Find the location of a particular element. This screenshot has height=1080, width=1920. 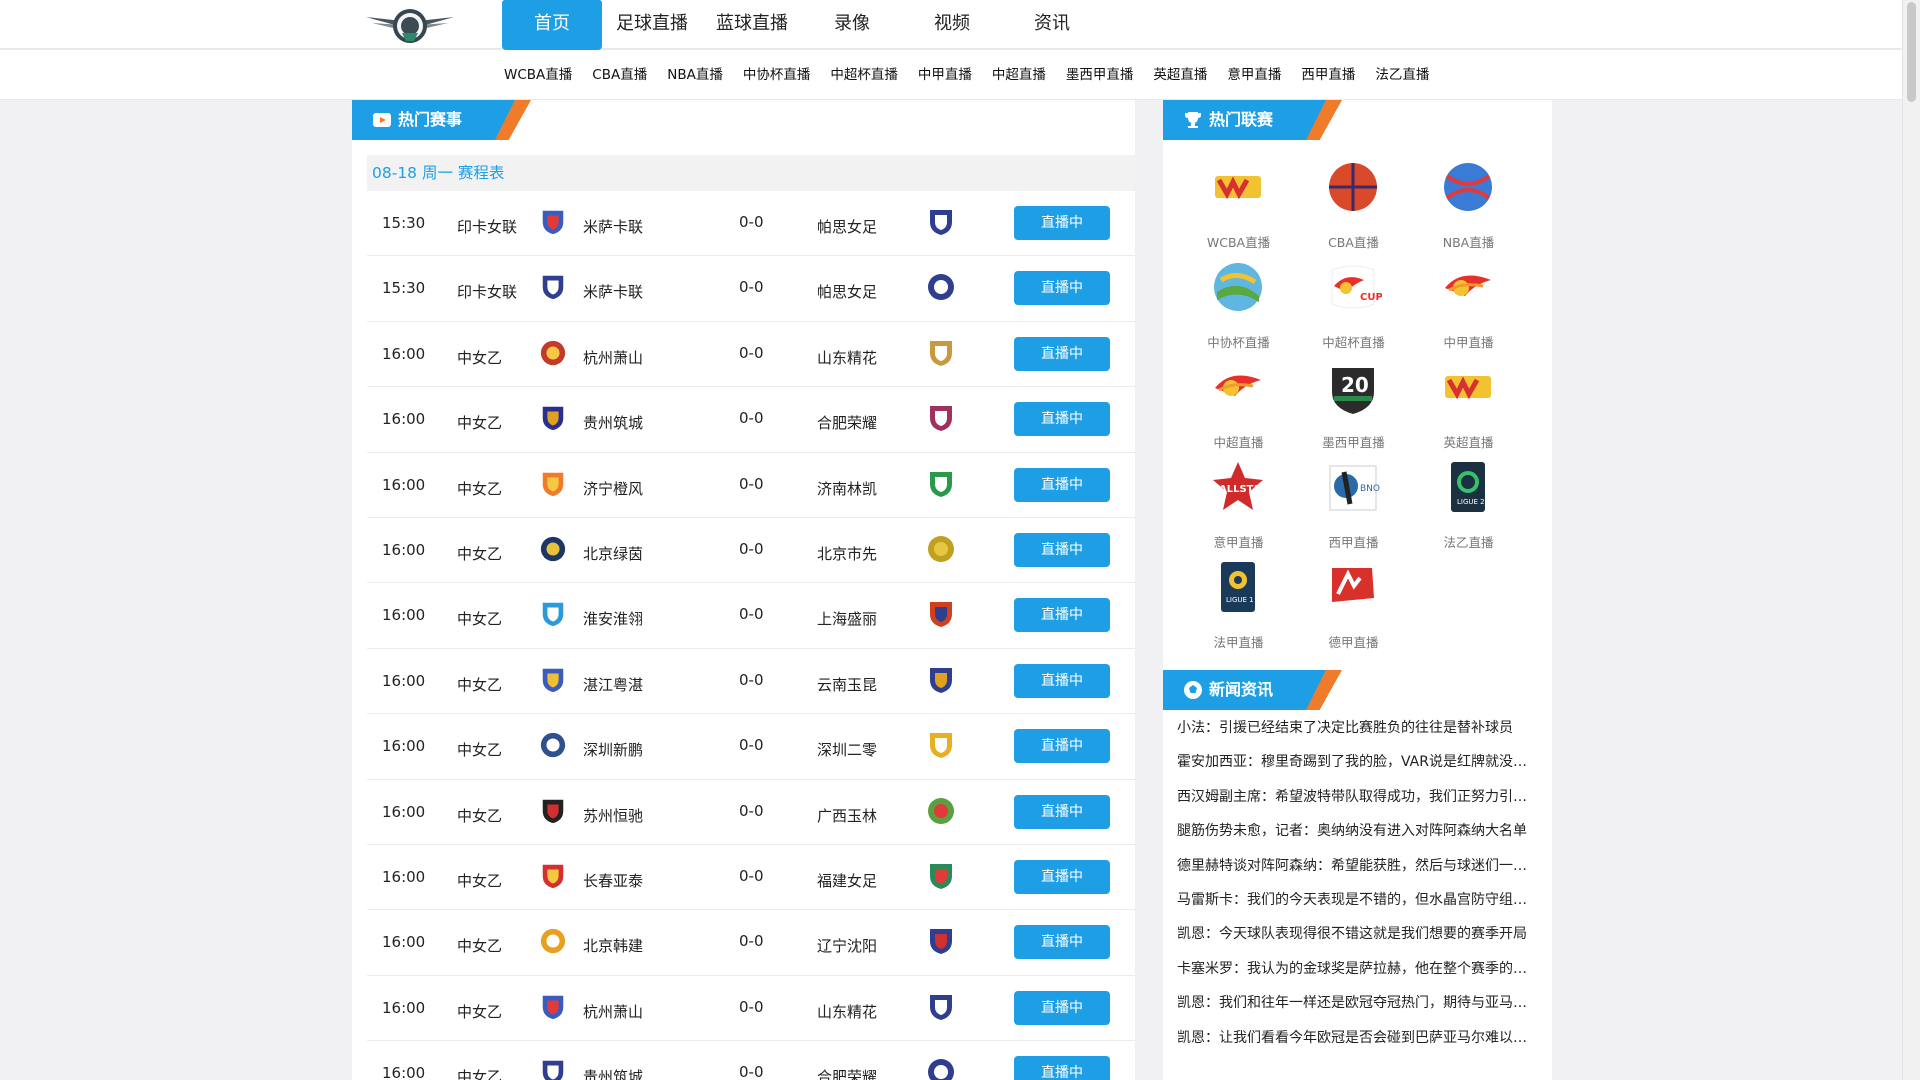

news-item: 德里赫特谈对阵阿森纳：希望能获胜，然后与球迷们一起庆祝 is located at coordinates (1357, 865).